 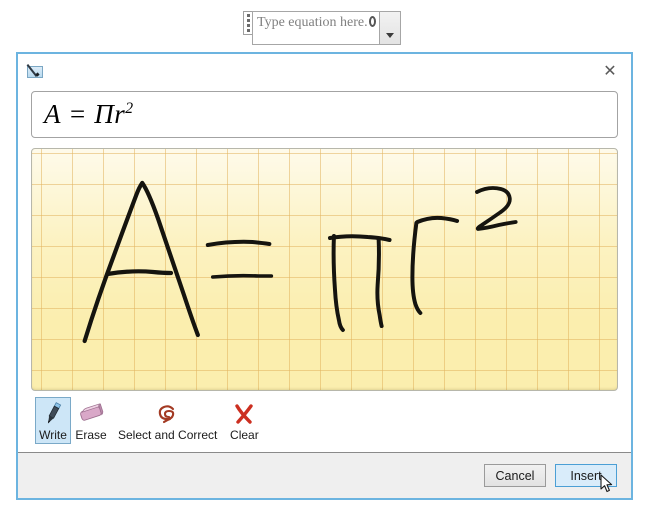 I want to click on dialog-titlebar: ✕, so click(x=324, y=71).